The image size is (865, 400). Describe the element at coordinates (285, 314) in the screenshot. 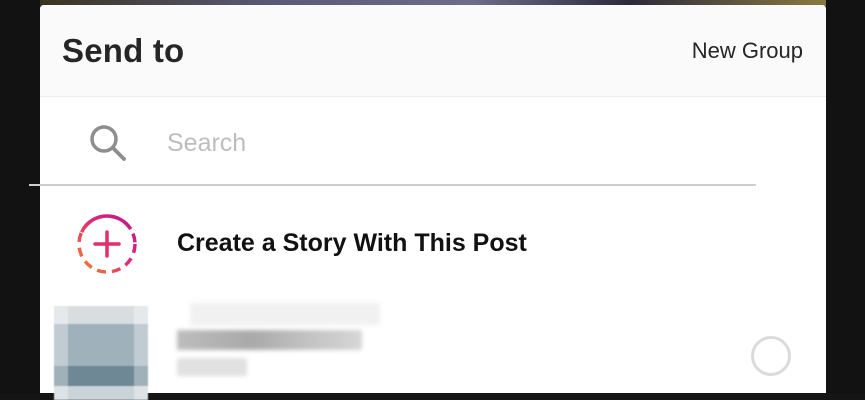

I see `redacted-text` at that location.